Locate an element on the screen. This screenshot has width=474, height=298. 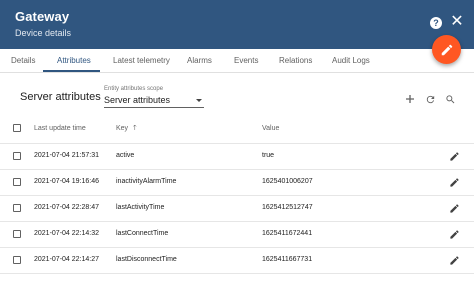
search-icon is located at coordinates (449, 98).